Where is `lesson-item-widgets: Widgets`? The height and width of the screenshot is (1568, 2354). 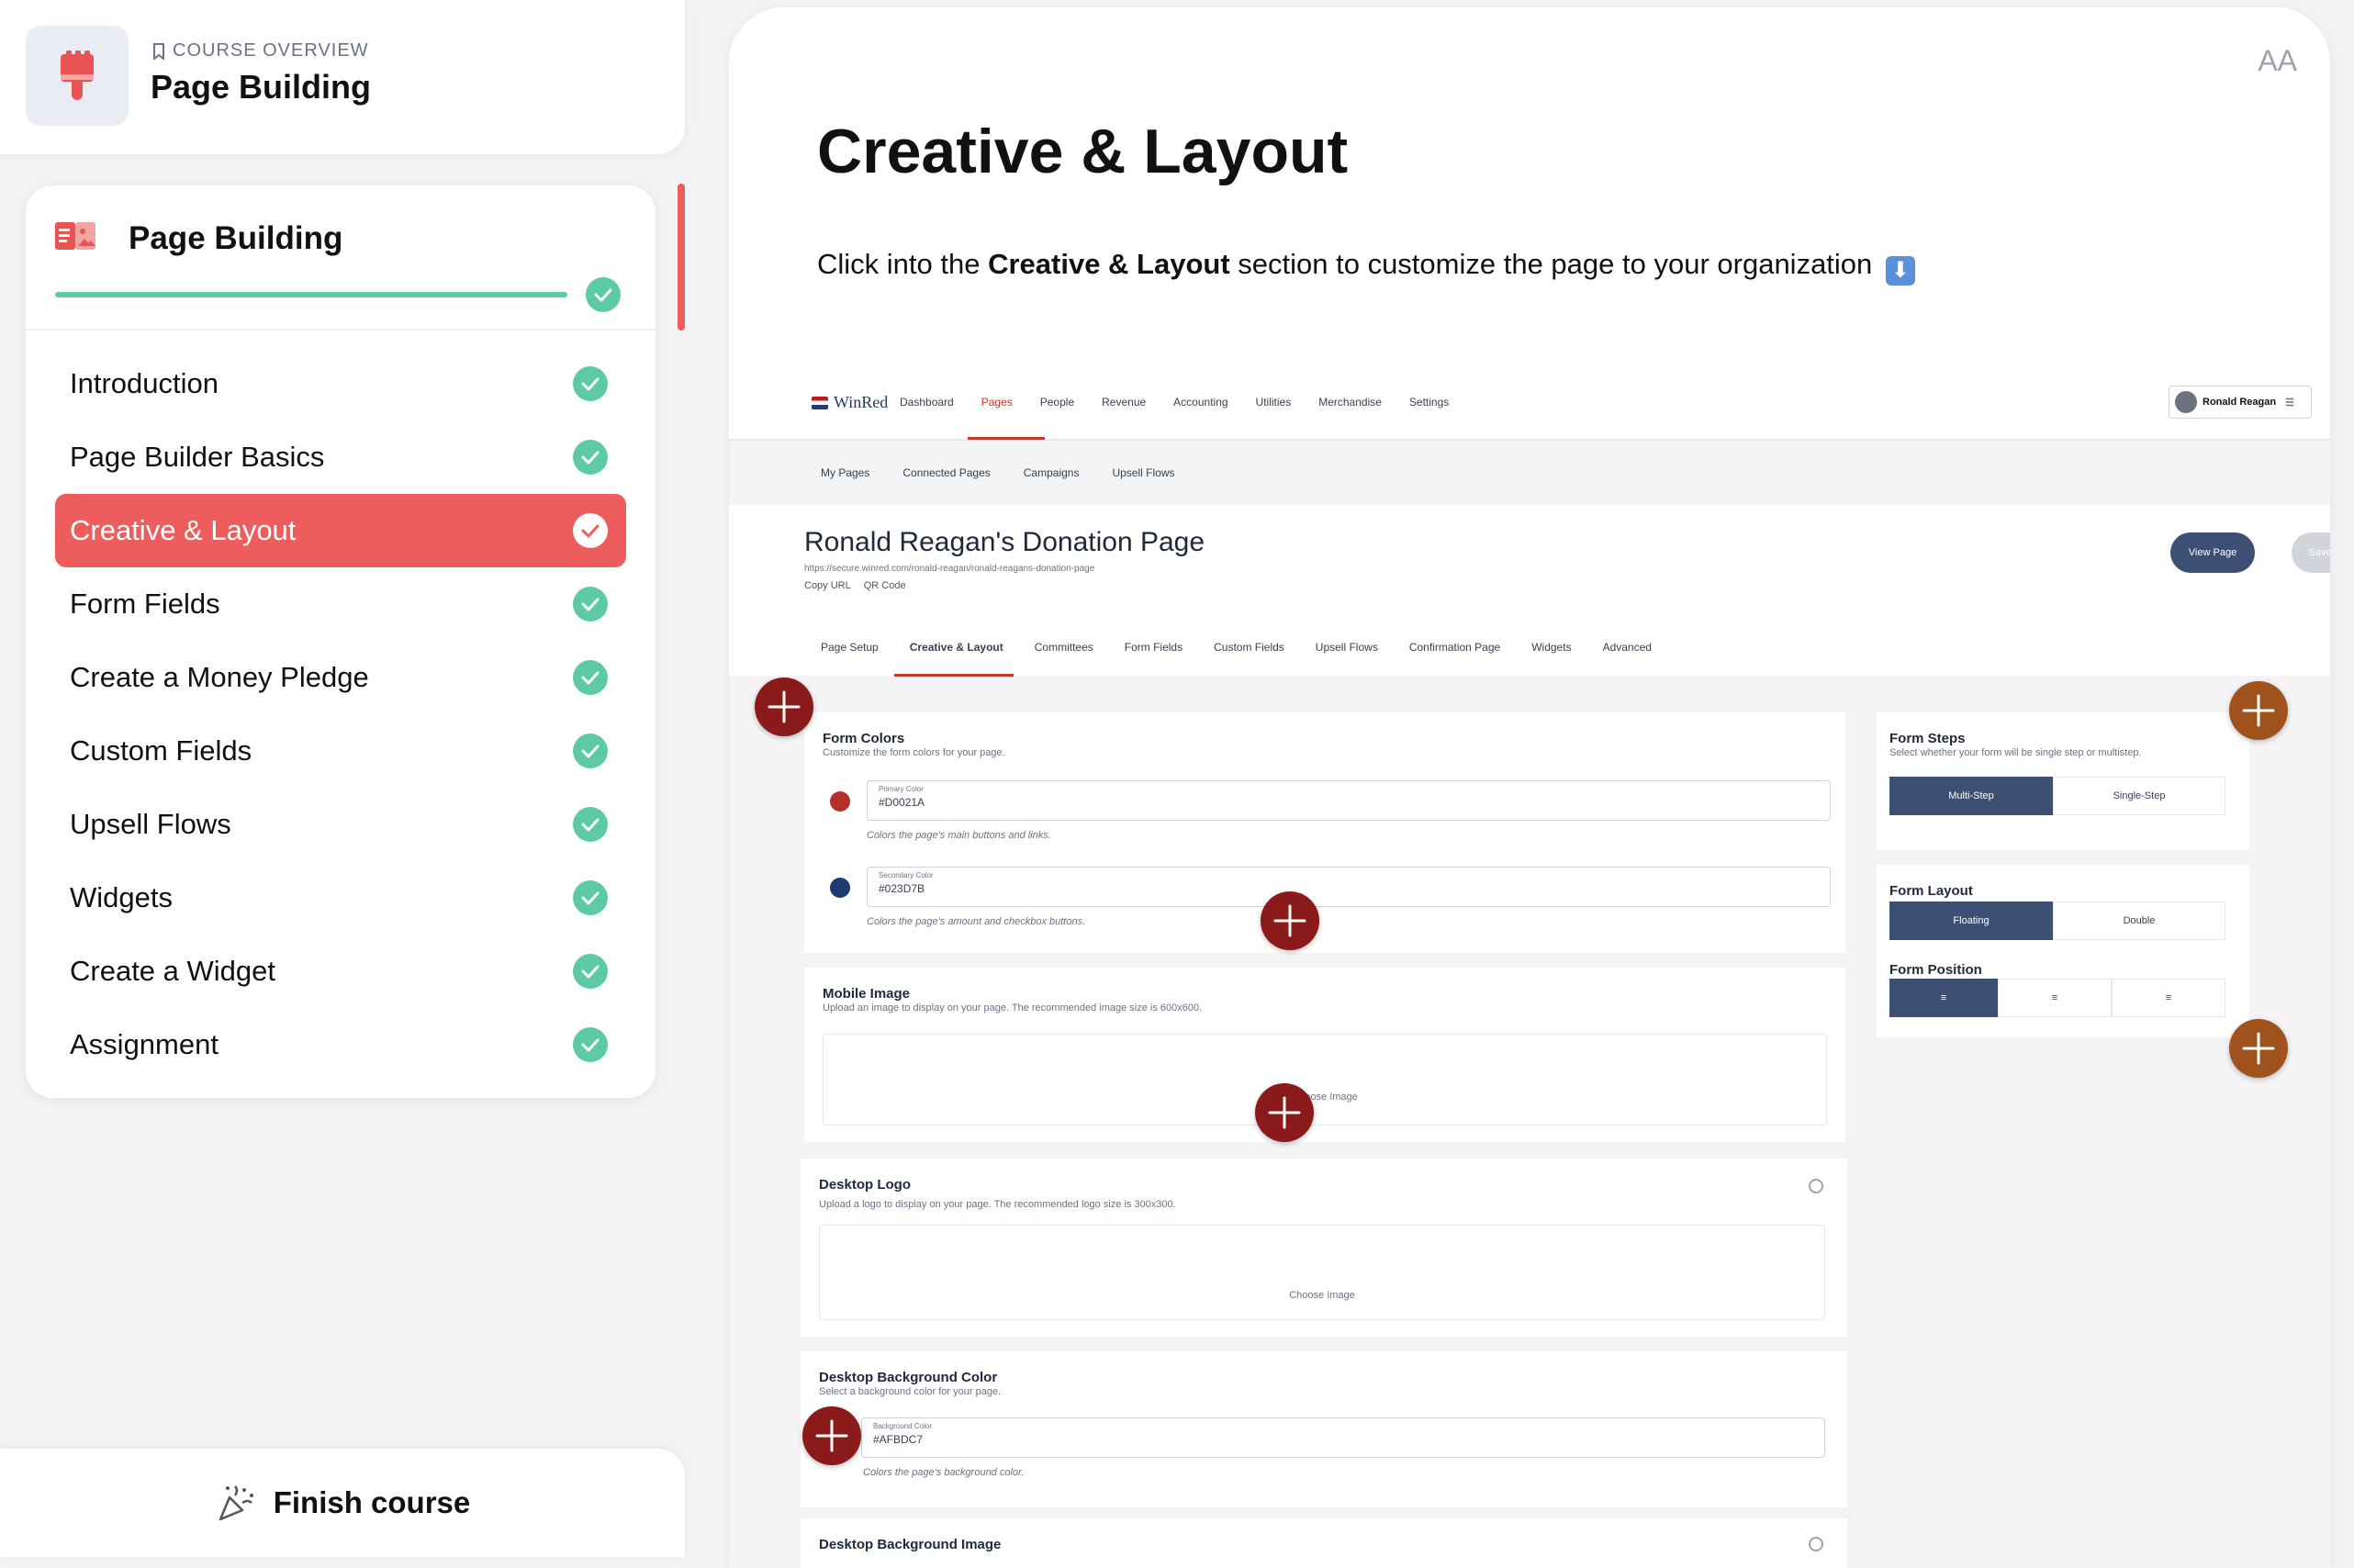 lesson-item-widgets: Widgets is located at coordinates (341, 898).